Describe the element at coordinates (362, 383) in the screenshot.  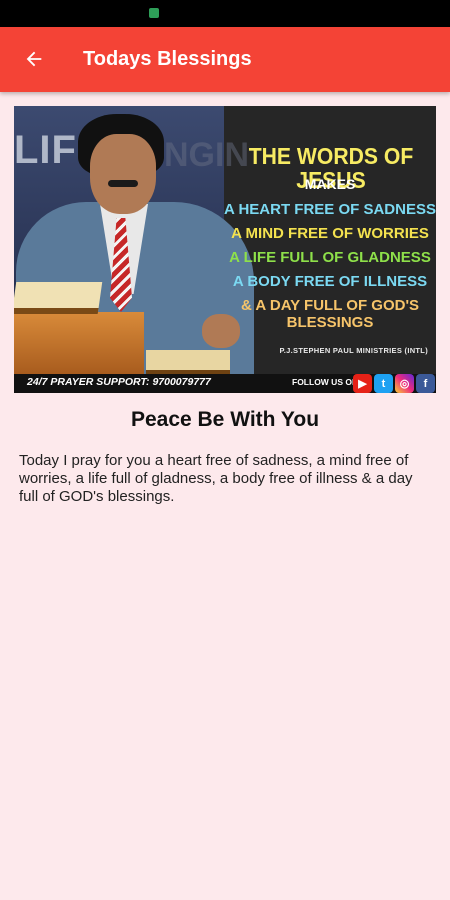
I see `youtube-icon: ▶` at that location.